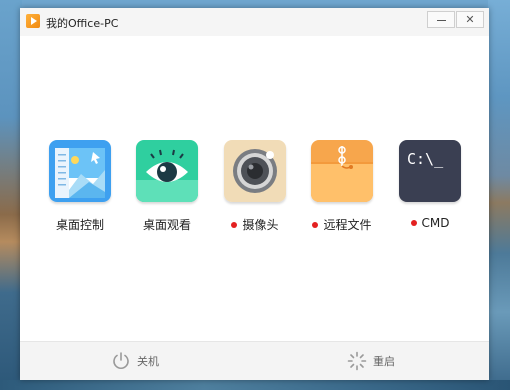 The width and height of the screenshot is (510, 390). I want to click on close-button: ✕, so click(470, 19).